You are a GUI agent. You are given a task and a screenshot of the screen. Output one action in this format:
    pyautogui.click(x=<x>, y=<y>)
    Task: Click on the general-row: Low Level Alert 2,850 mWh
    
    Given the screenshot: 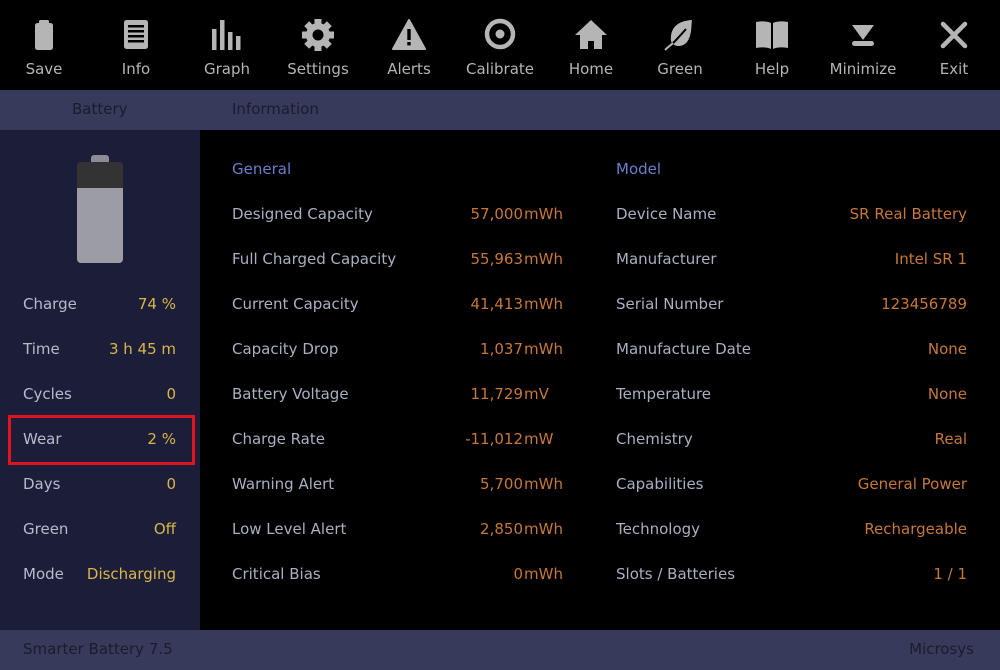 What is the action you would take?
    pyautogui.click(x=402, y=531)
    